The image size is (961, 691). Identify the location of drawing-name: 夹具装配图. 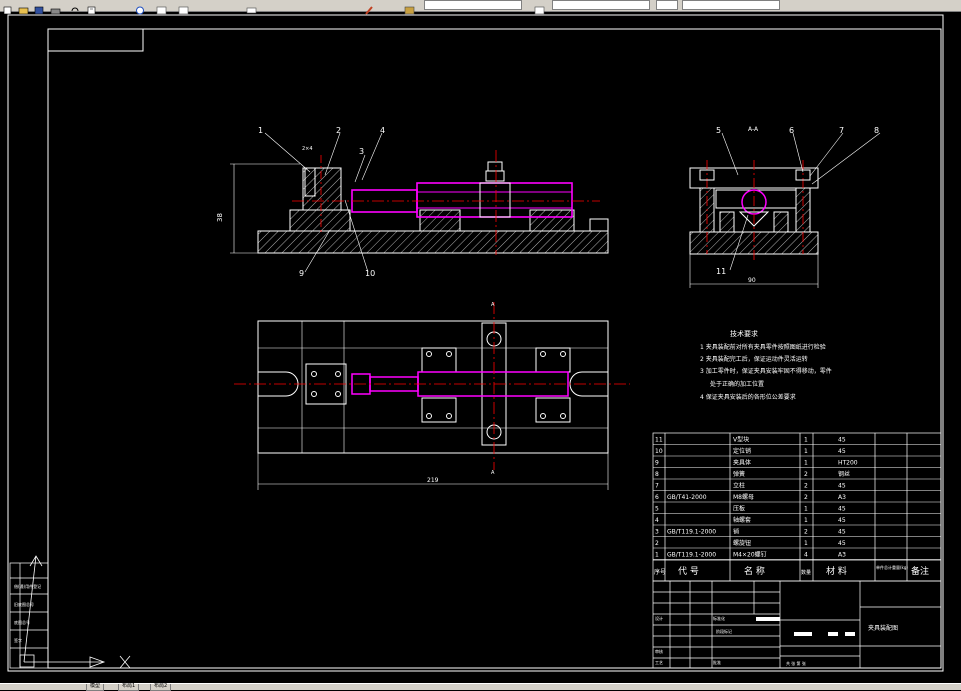
(883, 628).